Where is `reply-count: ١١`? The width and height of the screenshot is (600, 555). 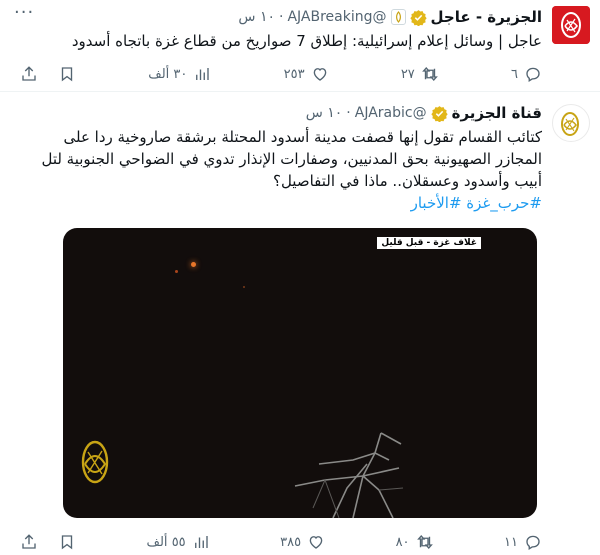 reply-count: ١١ is located at coordinates (511, 542).